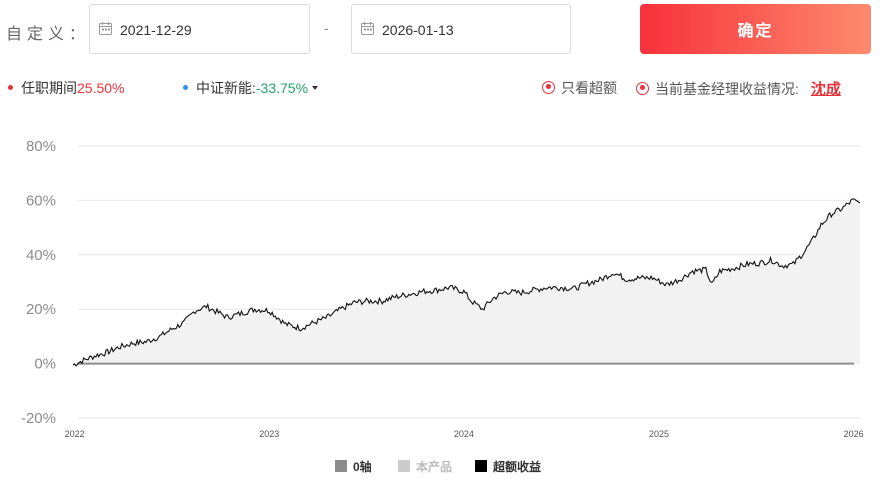  Describe the element at coordinates (41, 309) in the screenshot. I see `y-tick-label: 20%` at that location.